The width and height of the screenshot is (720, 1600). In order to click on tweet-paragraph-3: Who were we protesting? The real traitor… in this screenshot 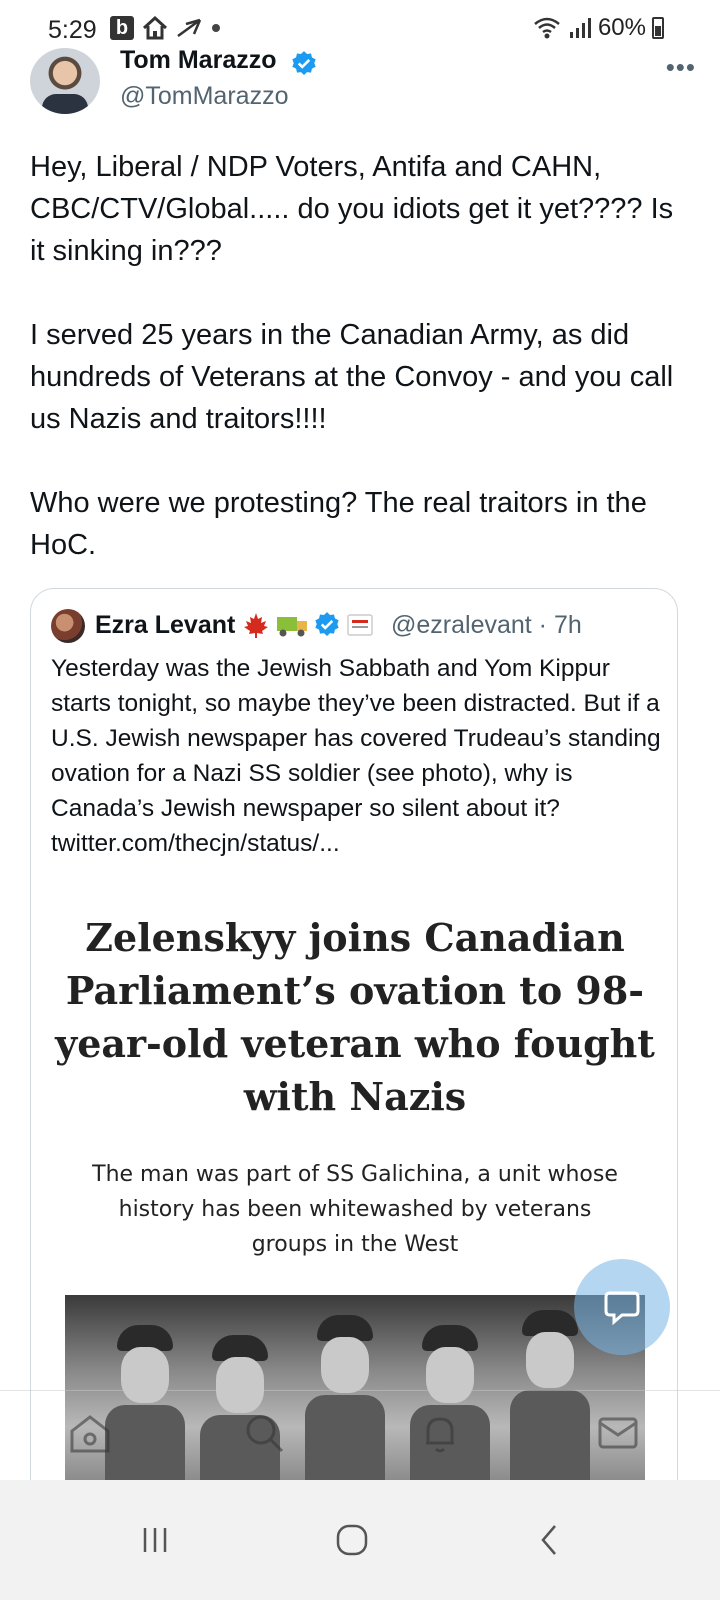, I will do `click(338, 524)`.